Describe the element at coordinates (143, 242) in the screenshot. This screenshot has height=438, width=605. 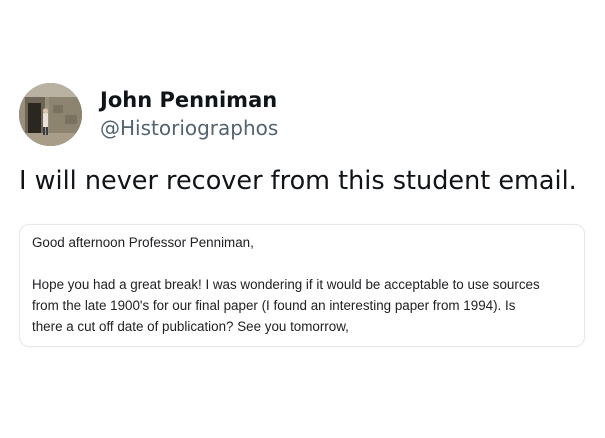
I see `email-greeting: Good afternoon Professor Penniman,` at that location.